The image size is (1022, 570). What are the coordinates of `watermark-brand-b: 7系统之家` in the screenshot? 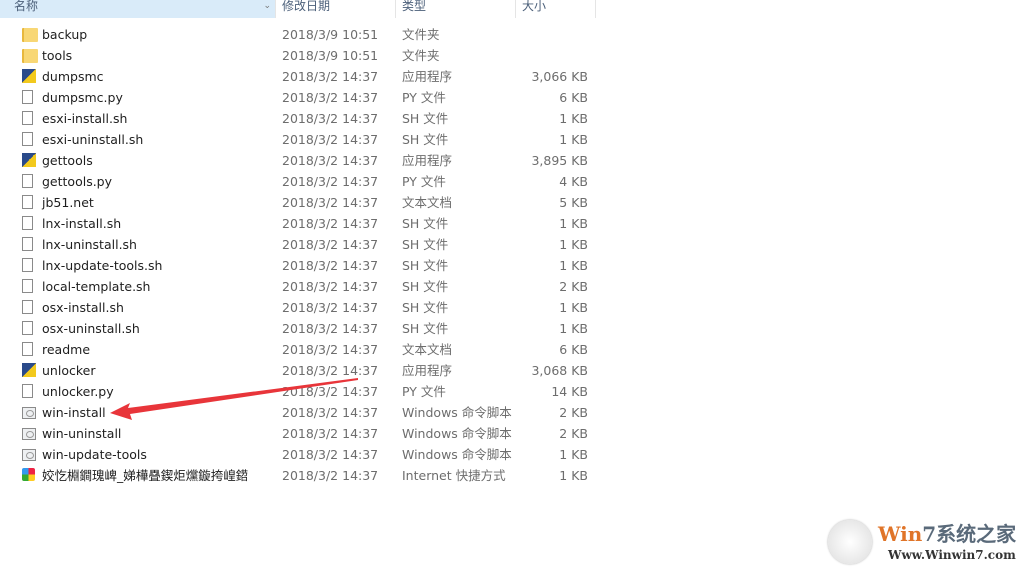 It's located at (969, 534).